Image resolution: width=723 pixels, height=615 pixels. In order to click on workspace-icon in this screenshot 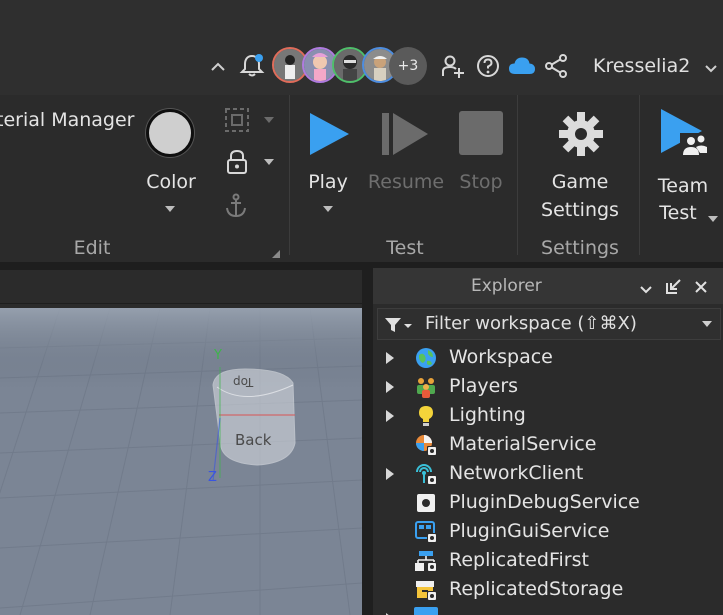, I will do `click(426, 358)`.